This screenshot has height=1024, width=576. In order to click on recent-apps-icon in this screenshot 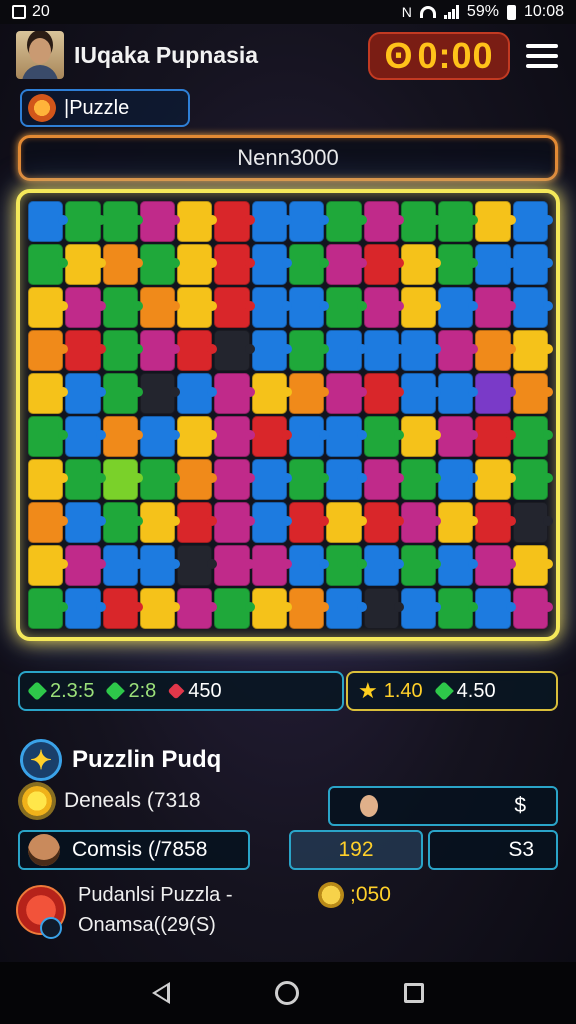, I will do `click(413, 993)`.